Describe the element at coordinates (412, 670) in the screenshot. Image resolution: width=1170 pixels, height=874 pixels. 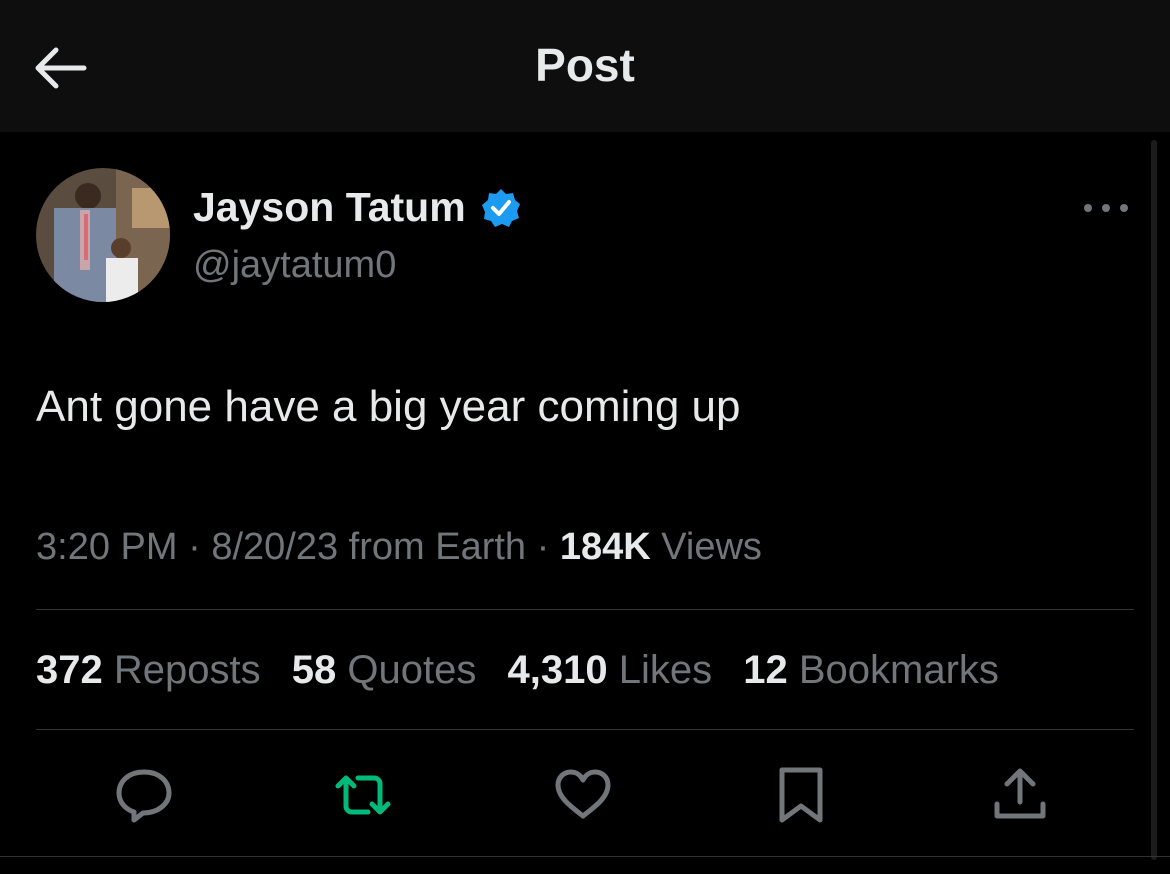
I see `quotes-label: Quotes` at that location.